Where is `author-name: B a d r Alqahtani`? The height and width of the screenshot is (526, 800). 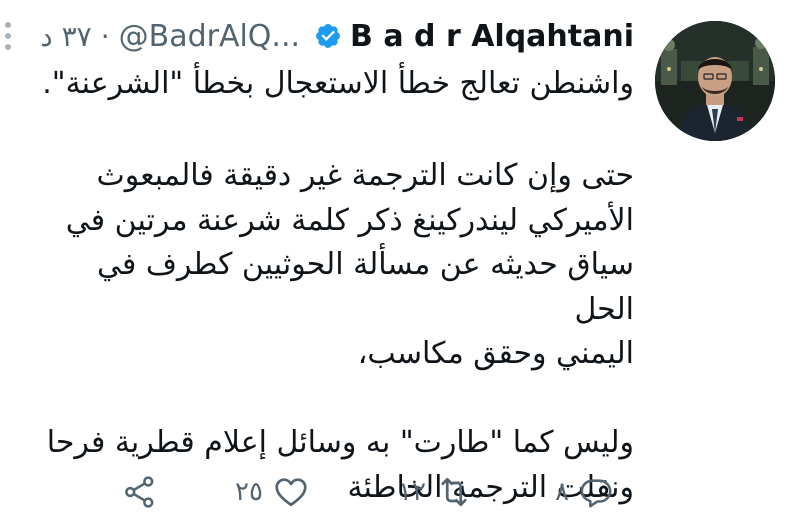
author-name: B a d r Alqahtani is located at coordinates (492, 36).